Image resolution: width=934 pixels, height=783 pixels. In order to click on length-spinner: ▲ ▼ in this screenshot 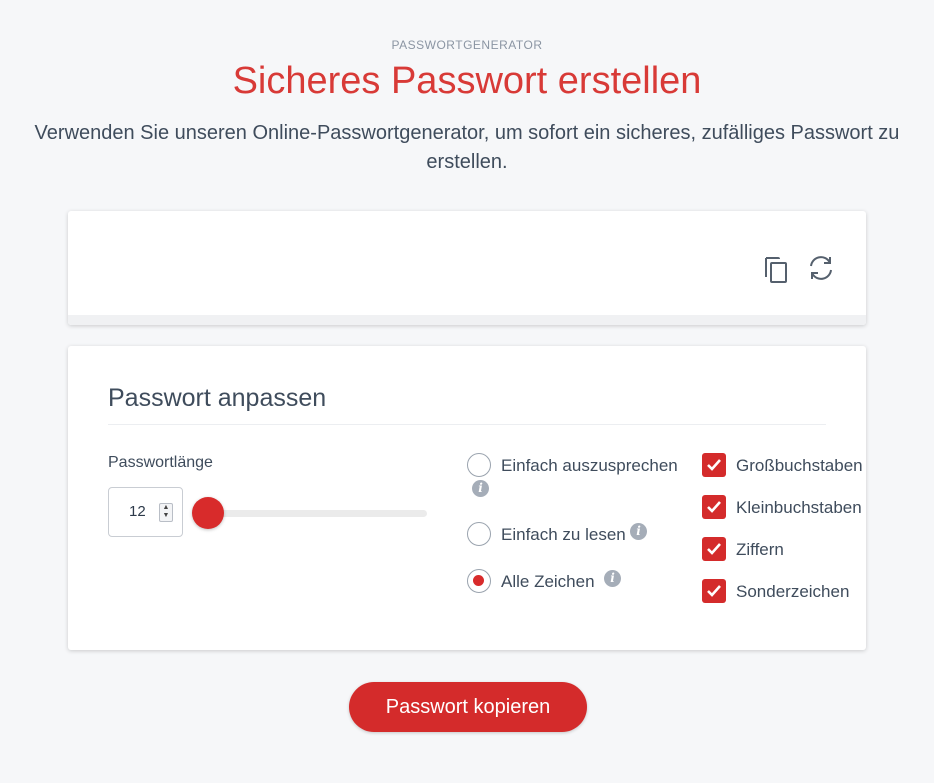, I will do `click(166, 512)`.